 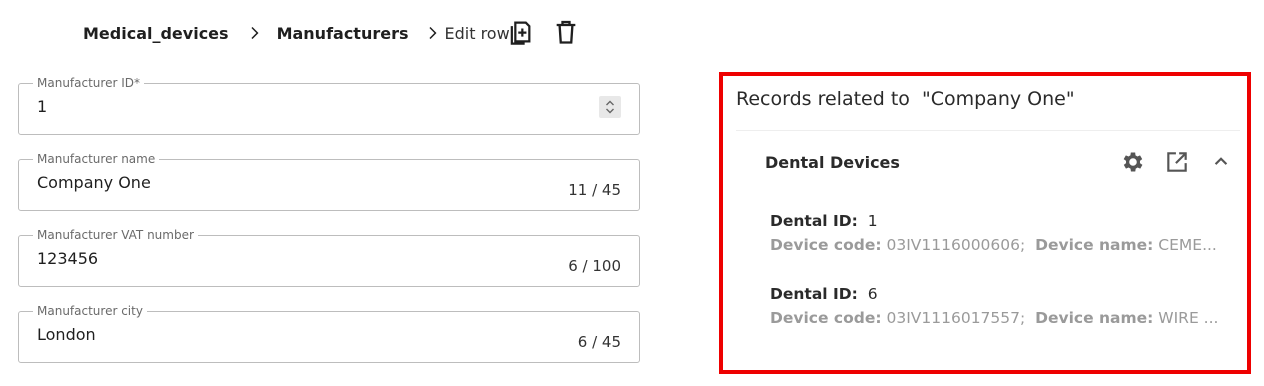 I want to click on field-label: Manufacturer name, so click(x=96, y=159).